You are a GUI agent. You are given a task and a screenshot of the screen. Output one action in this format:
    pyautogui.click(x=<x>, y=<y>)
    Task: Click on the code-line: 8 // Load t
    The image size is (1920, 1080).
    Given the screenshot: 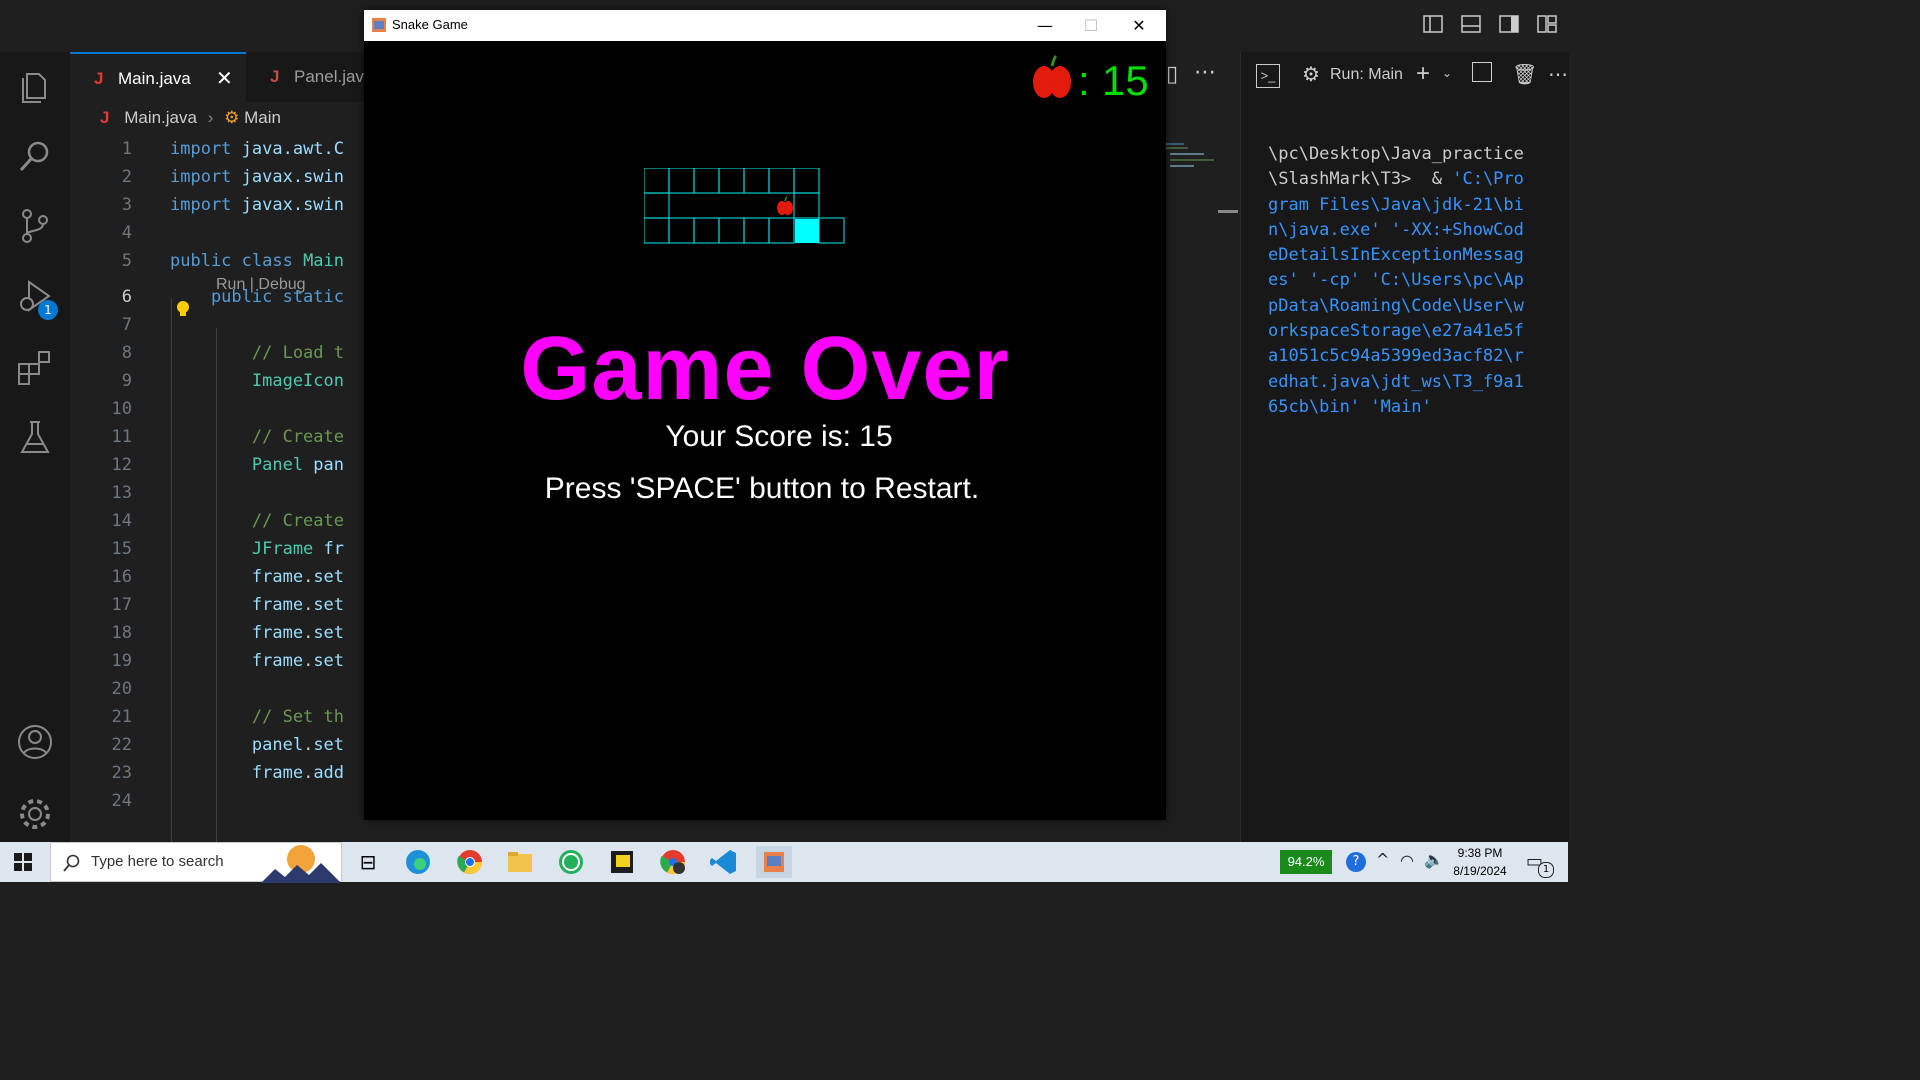 What is the action you would take?
    pyautogui.click(x=220, y=353)
    